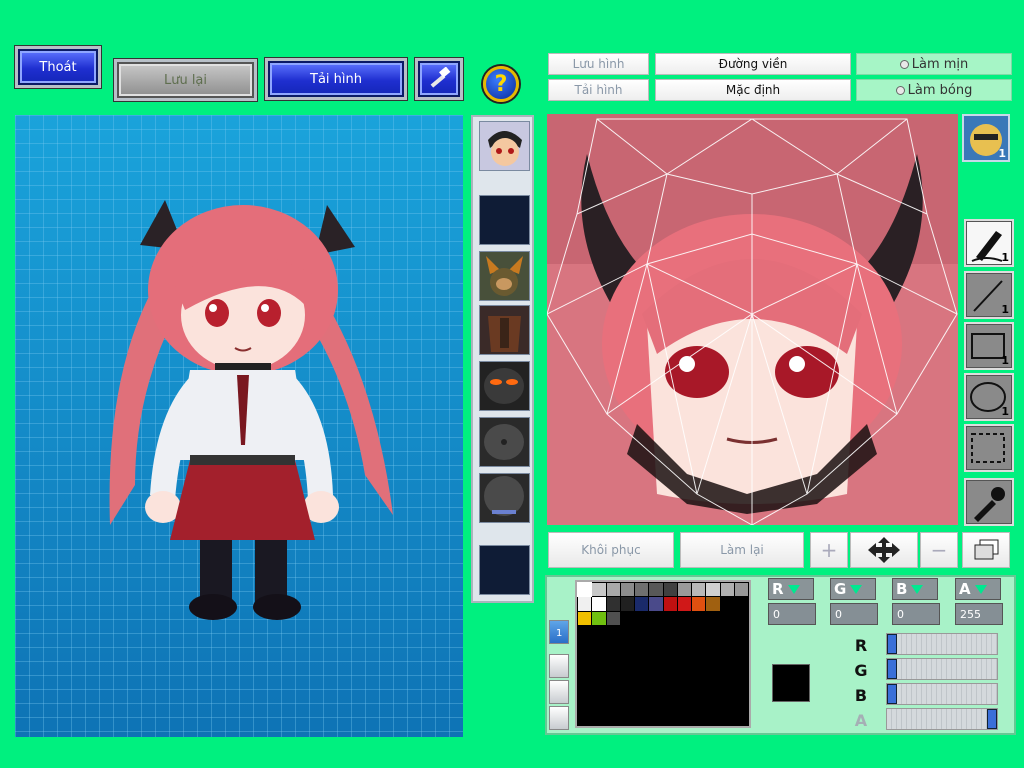 The width and height of the screenshot is (1024, 768). I want to click on slider-r, so click(942, 644).